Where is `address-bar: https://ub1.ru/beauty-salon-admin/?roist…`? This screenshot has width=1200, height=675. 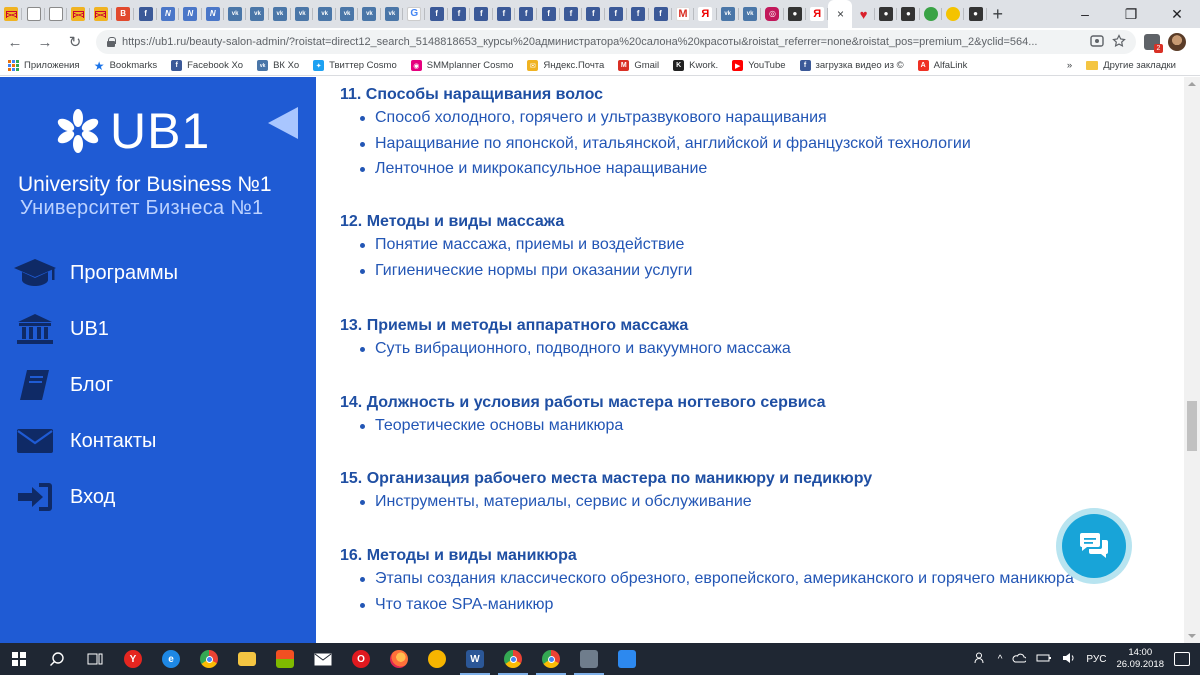 address-bar: https://ub1.ru/beauty-salon-admin/?roist… is located at coordinates (616, 42).